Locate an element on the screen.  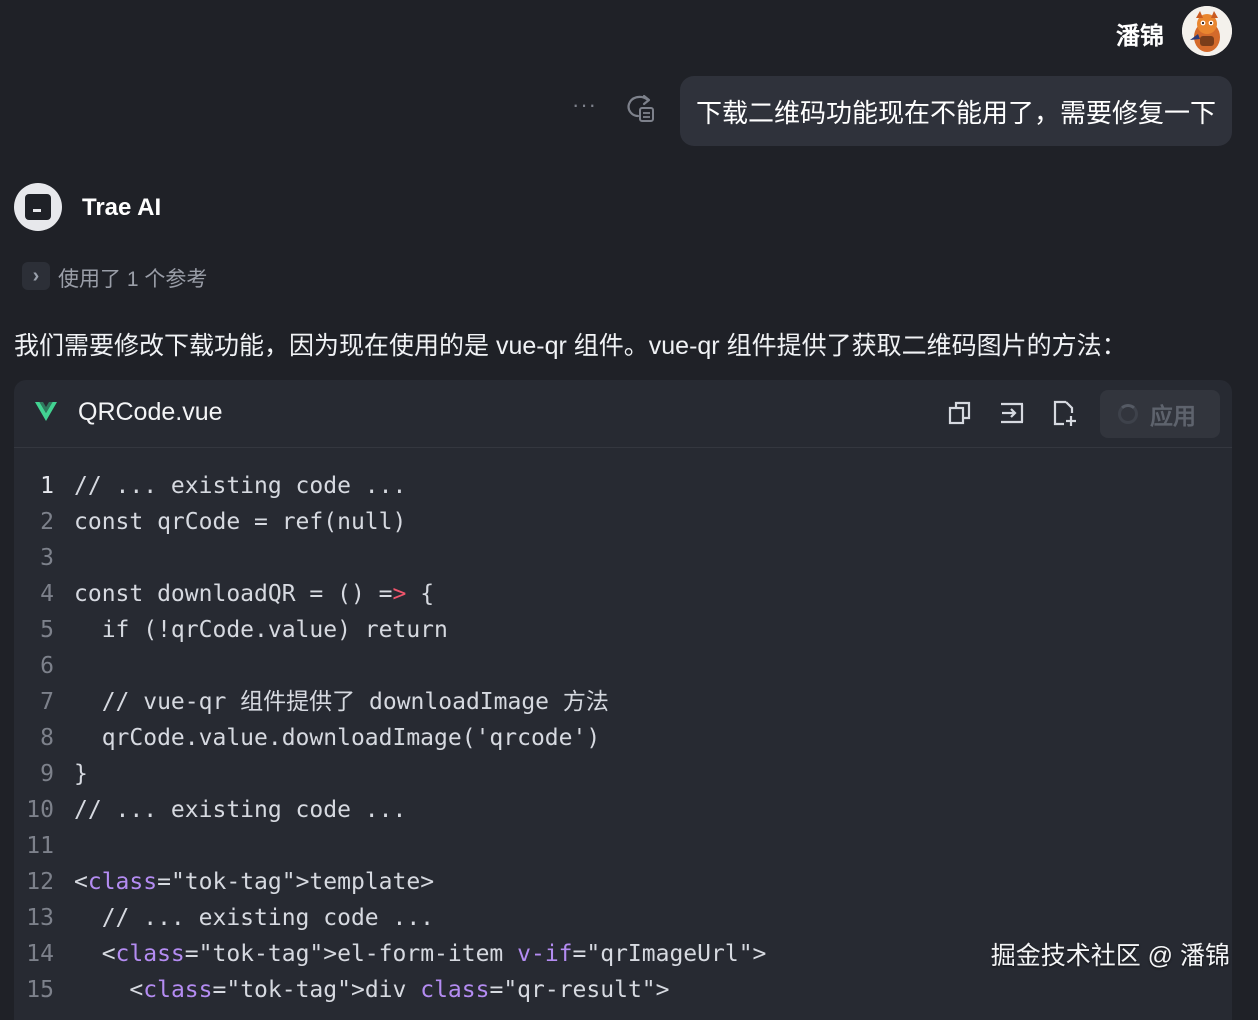
watermark: 掘金技术社区 @ 潘锦 is located at coordinates (1110, 956).